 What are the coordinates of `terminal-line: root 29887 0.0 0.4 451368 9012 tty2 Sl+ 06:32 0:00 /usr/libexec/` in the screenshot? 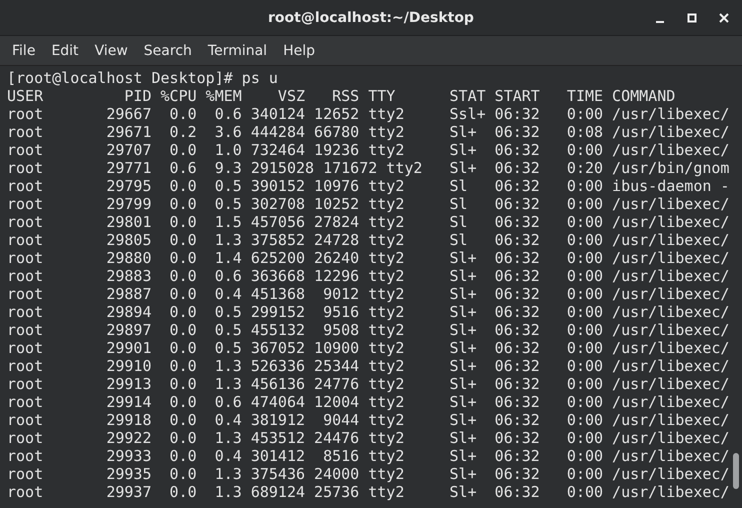 It's located at (368, 294).